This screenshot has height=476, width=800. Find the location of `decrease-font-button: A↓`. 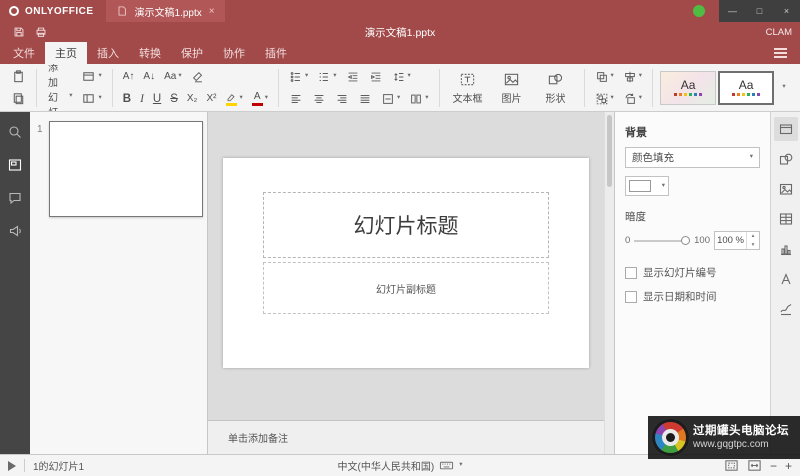

decrease-font-button: A↓ is located at coordinates (149, 76).